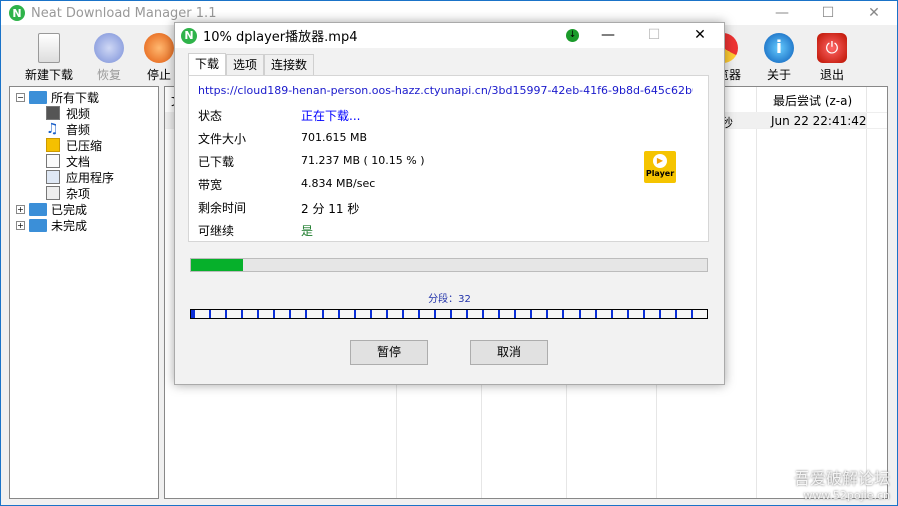 The width and height of the screenshot is (898, 506). I want to click on tree-compressed: 已压缩, so click(74, 145).